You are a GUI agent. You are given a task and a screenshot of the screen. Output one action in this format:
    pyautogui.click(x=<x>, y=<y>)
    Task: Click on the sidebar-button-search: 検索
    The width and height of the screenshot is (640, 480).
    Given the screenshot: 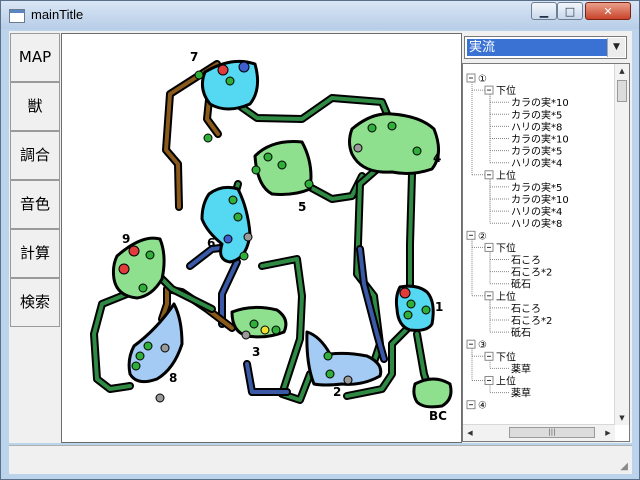 What is the action you would take?
    pyautogui.click(x=35, y=302)
    